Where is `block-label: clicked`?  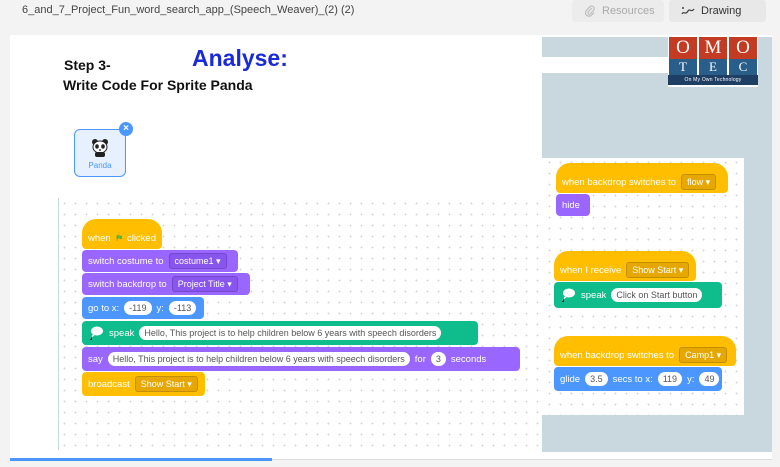
block-label: clicked is located at coordinates (141, 238).